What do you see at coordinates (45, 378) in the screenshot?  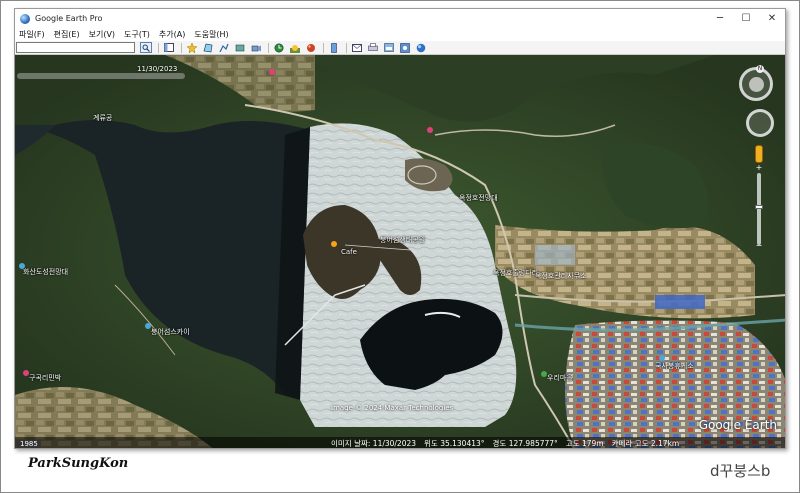 I see `map-label: 구곡리민박` at bounding box center [45, 378].